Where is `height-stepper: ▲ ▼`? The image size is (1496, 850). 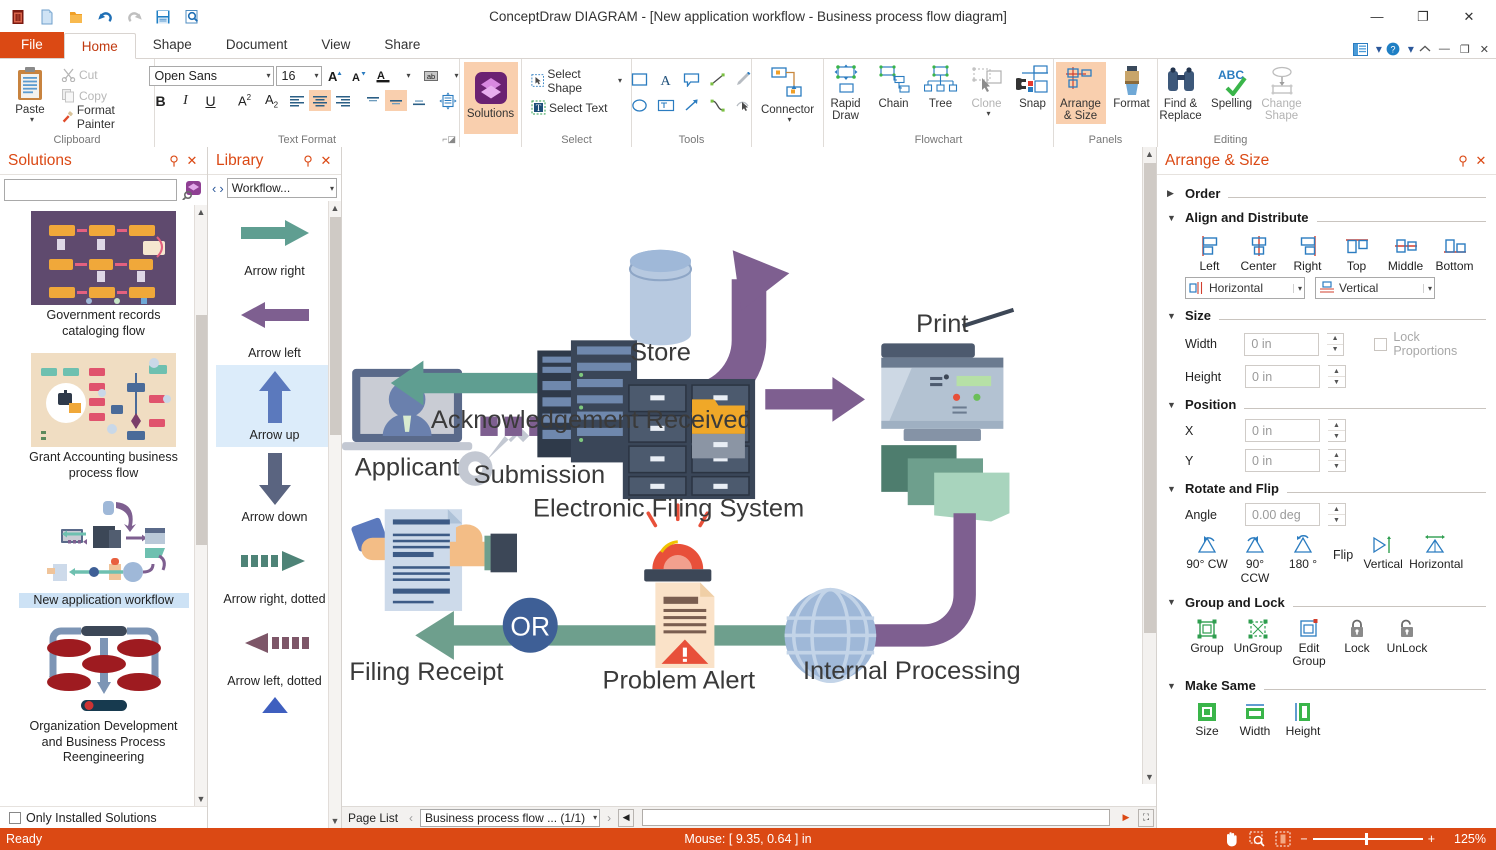
height-stepper: ▲ ▼ is located at coordinates (1337, 376).